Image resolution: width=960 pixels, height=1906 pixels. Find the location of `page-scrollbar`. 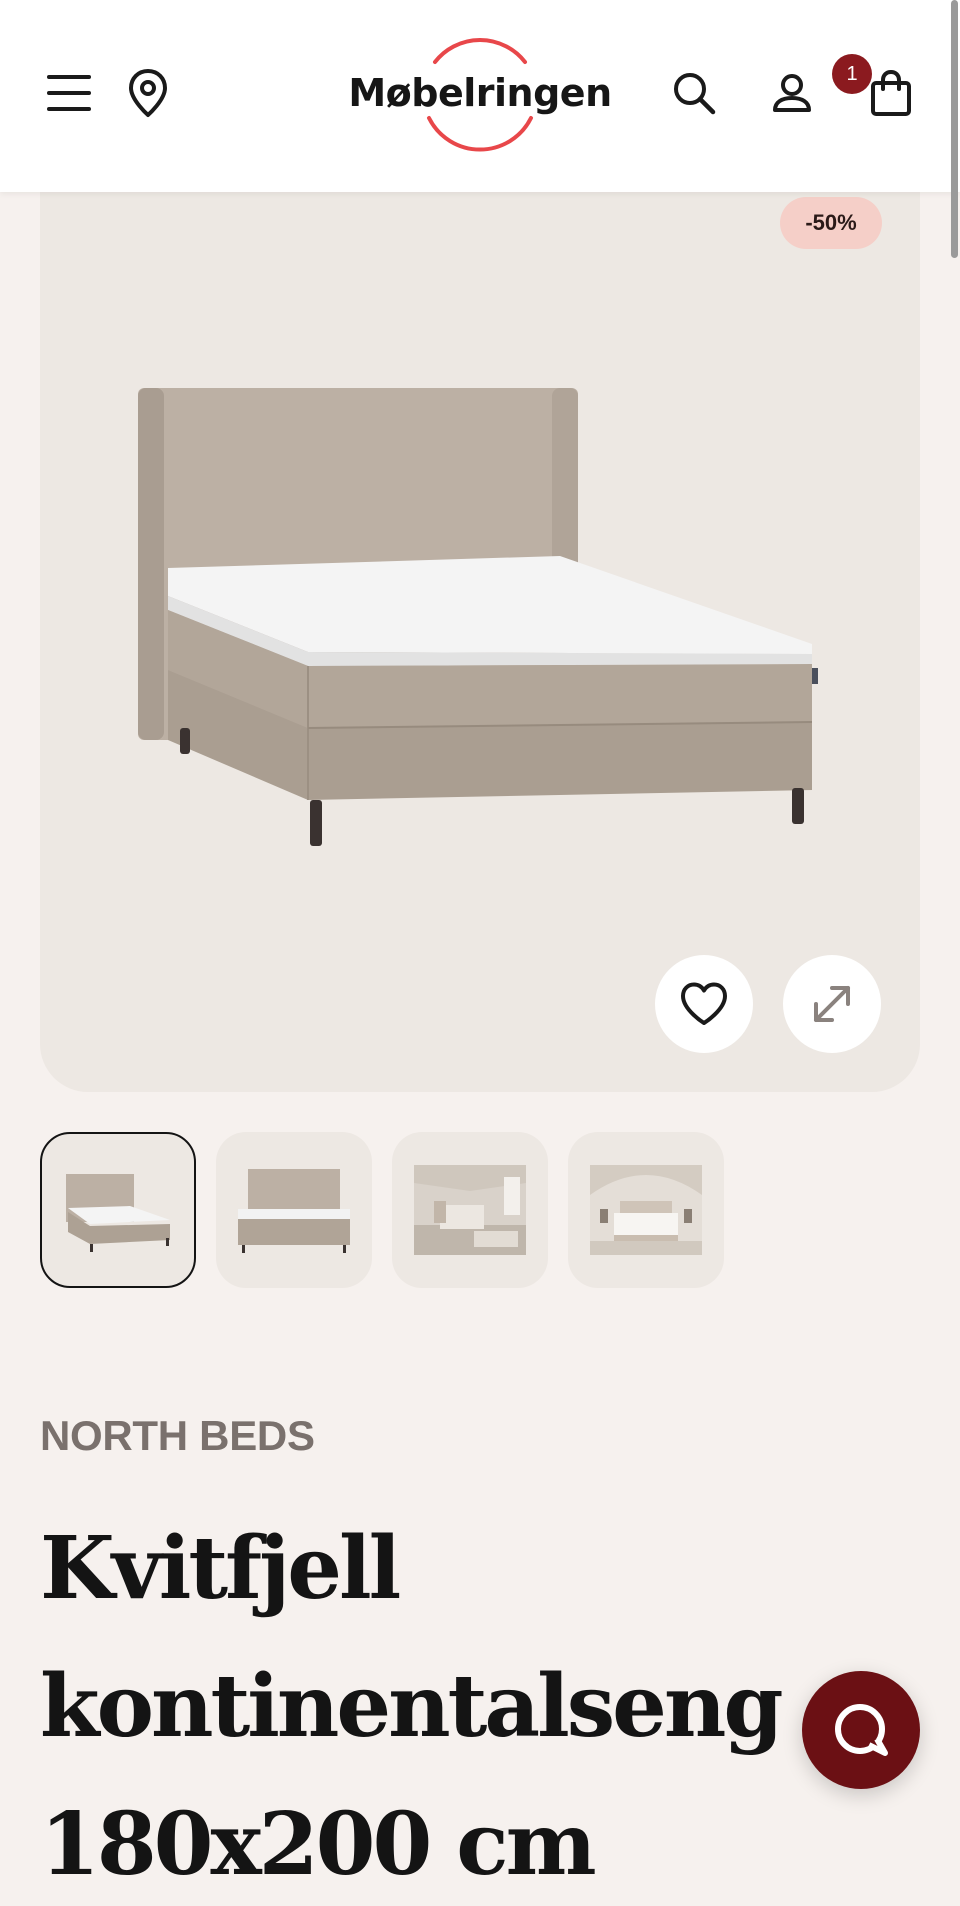

page-scrollbar is located at coordinates (954, 129).